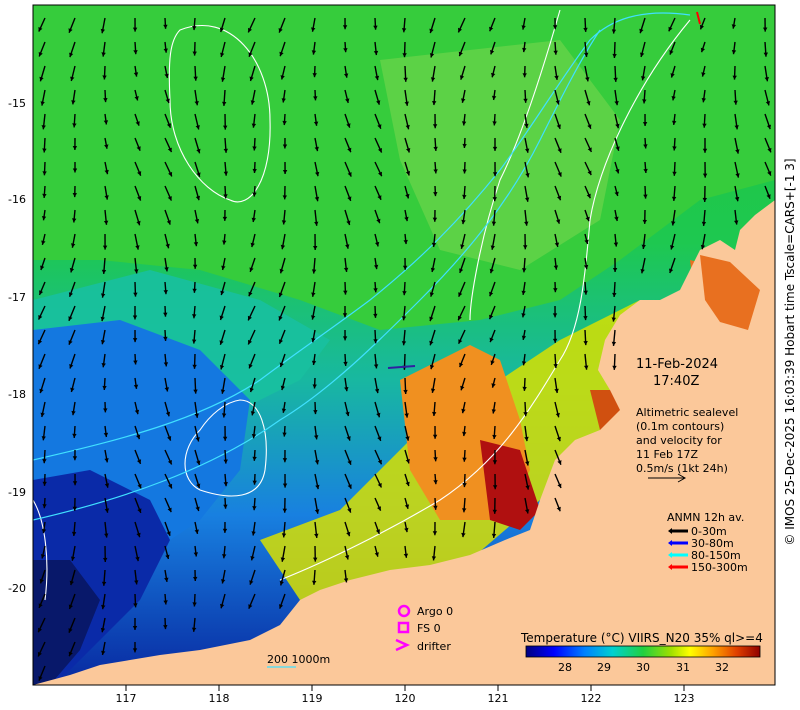 Image resolution: width=800 pixels, height=710 pixels. I want to click on lat-tick-19: -19, so click(17, 492).